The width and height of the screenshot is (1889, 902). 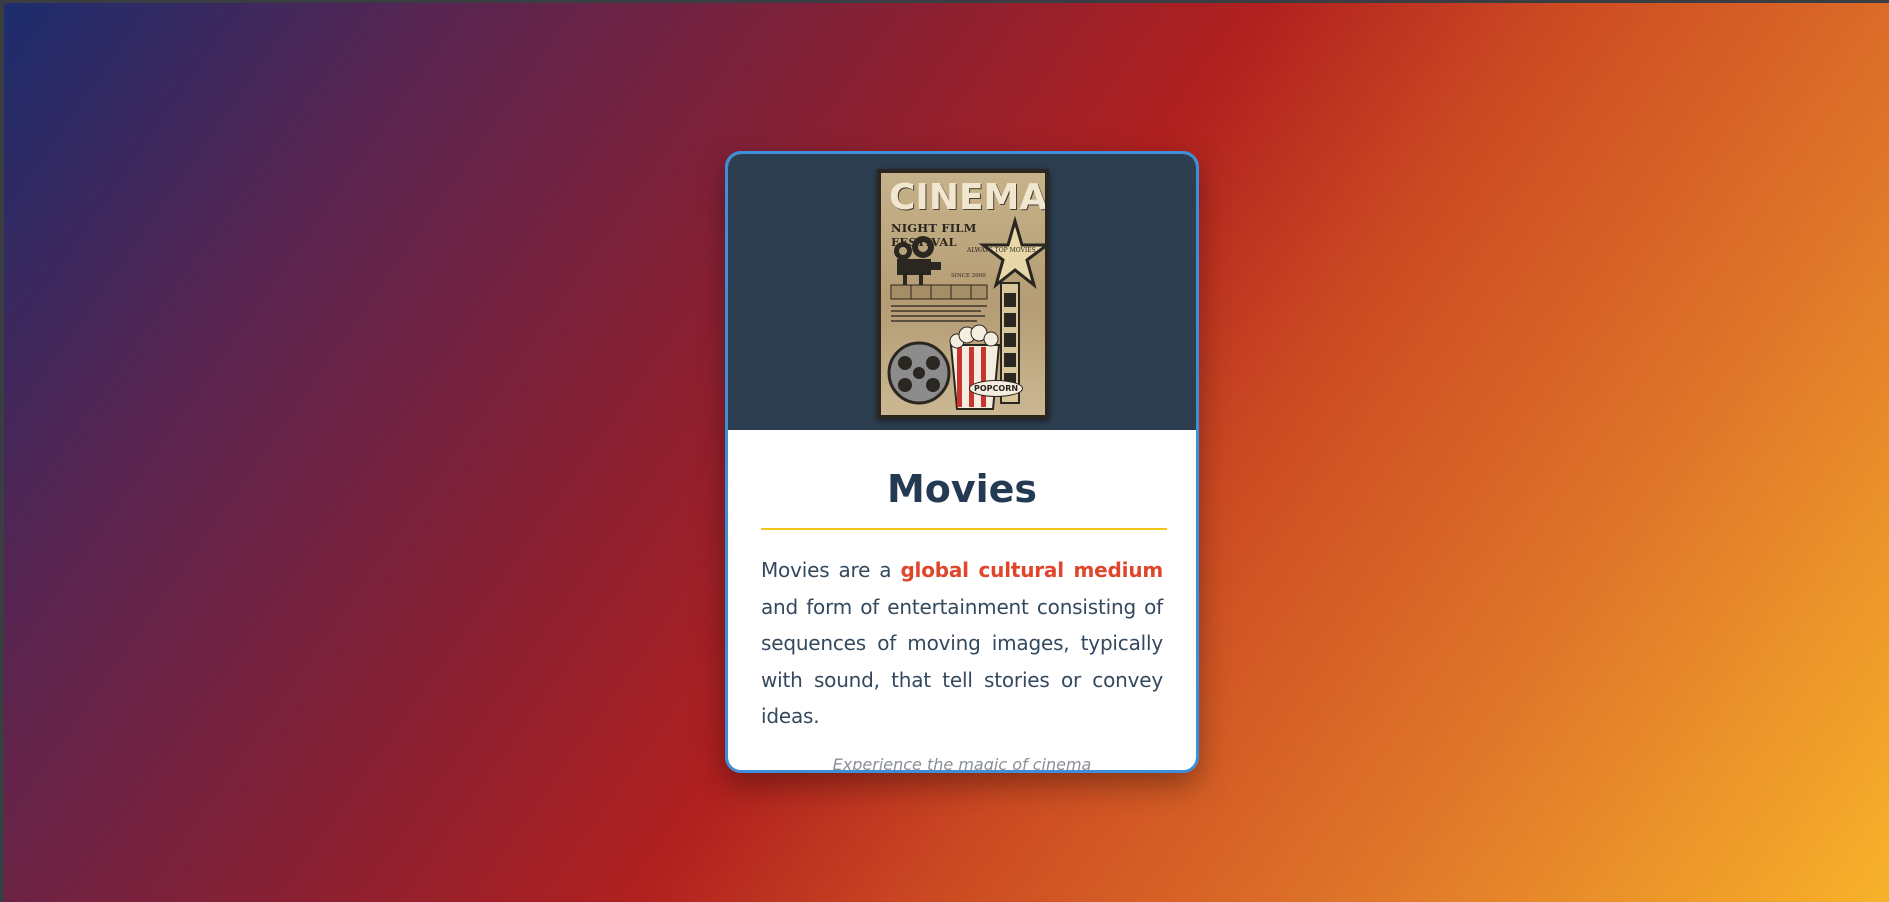 What do you see at coordinates (1031, 570) in the screenshot?
I see `description-highlight: global cultural medium` at bounding box center [1031, 570].